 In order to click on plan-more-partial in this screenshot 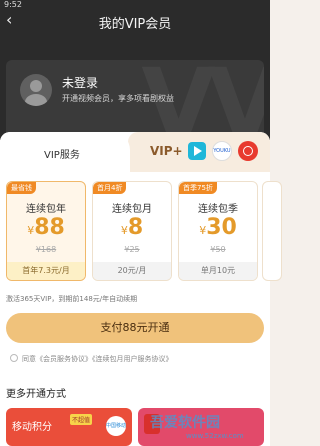, I will do `click(272, 231)`.